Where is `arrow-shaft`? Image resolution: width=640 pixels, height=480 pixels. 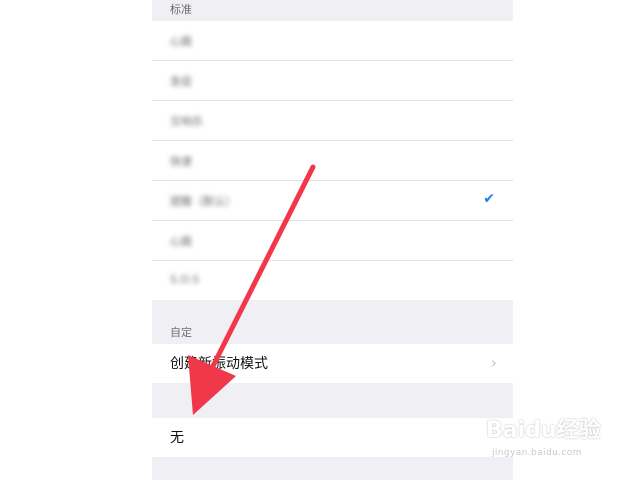
arrow-shaft is located at coordinates (262, 268).